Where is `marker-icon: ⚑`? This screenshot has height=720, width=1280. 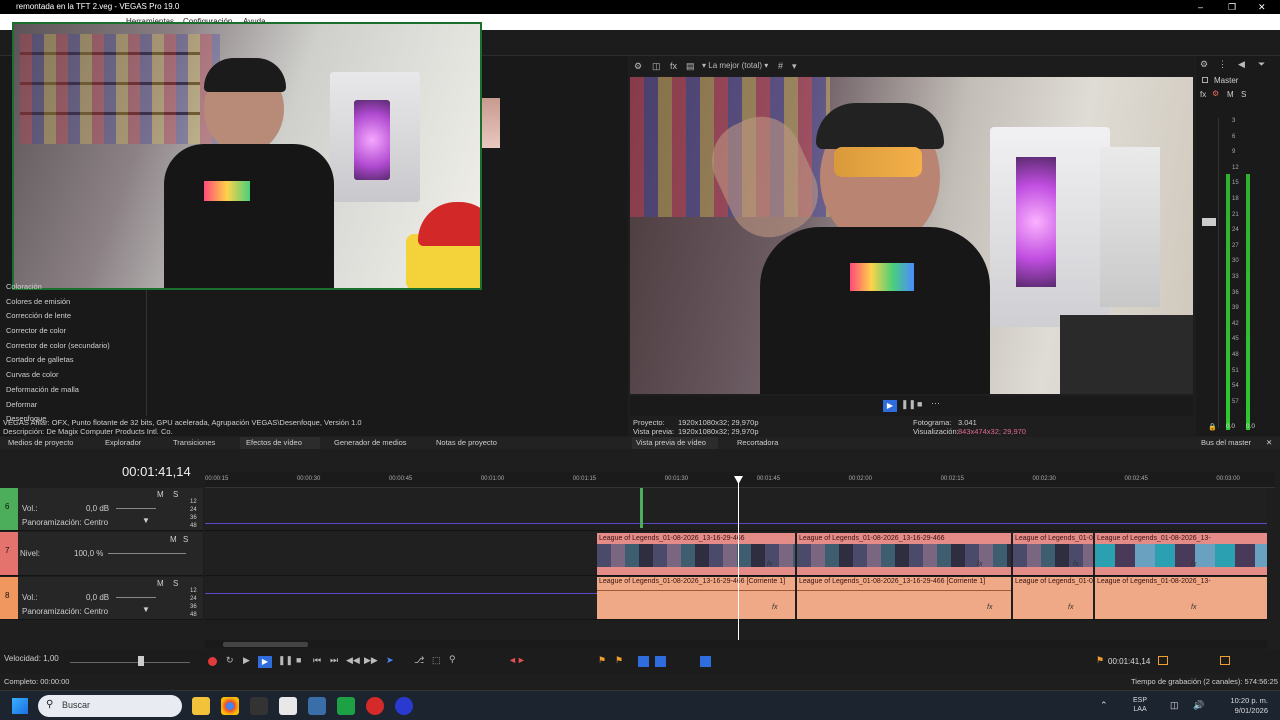
marker-icon: ⚑ is located at coordinates (602, 660).